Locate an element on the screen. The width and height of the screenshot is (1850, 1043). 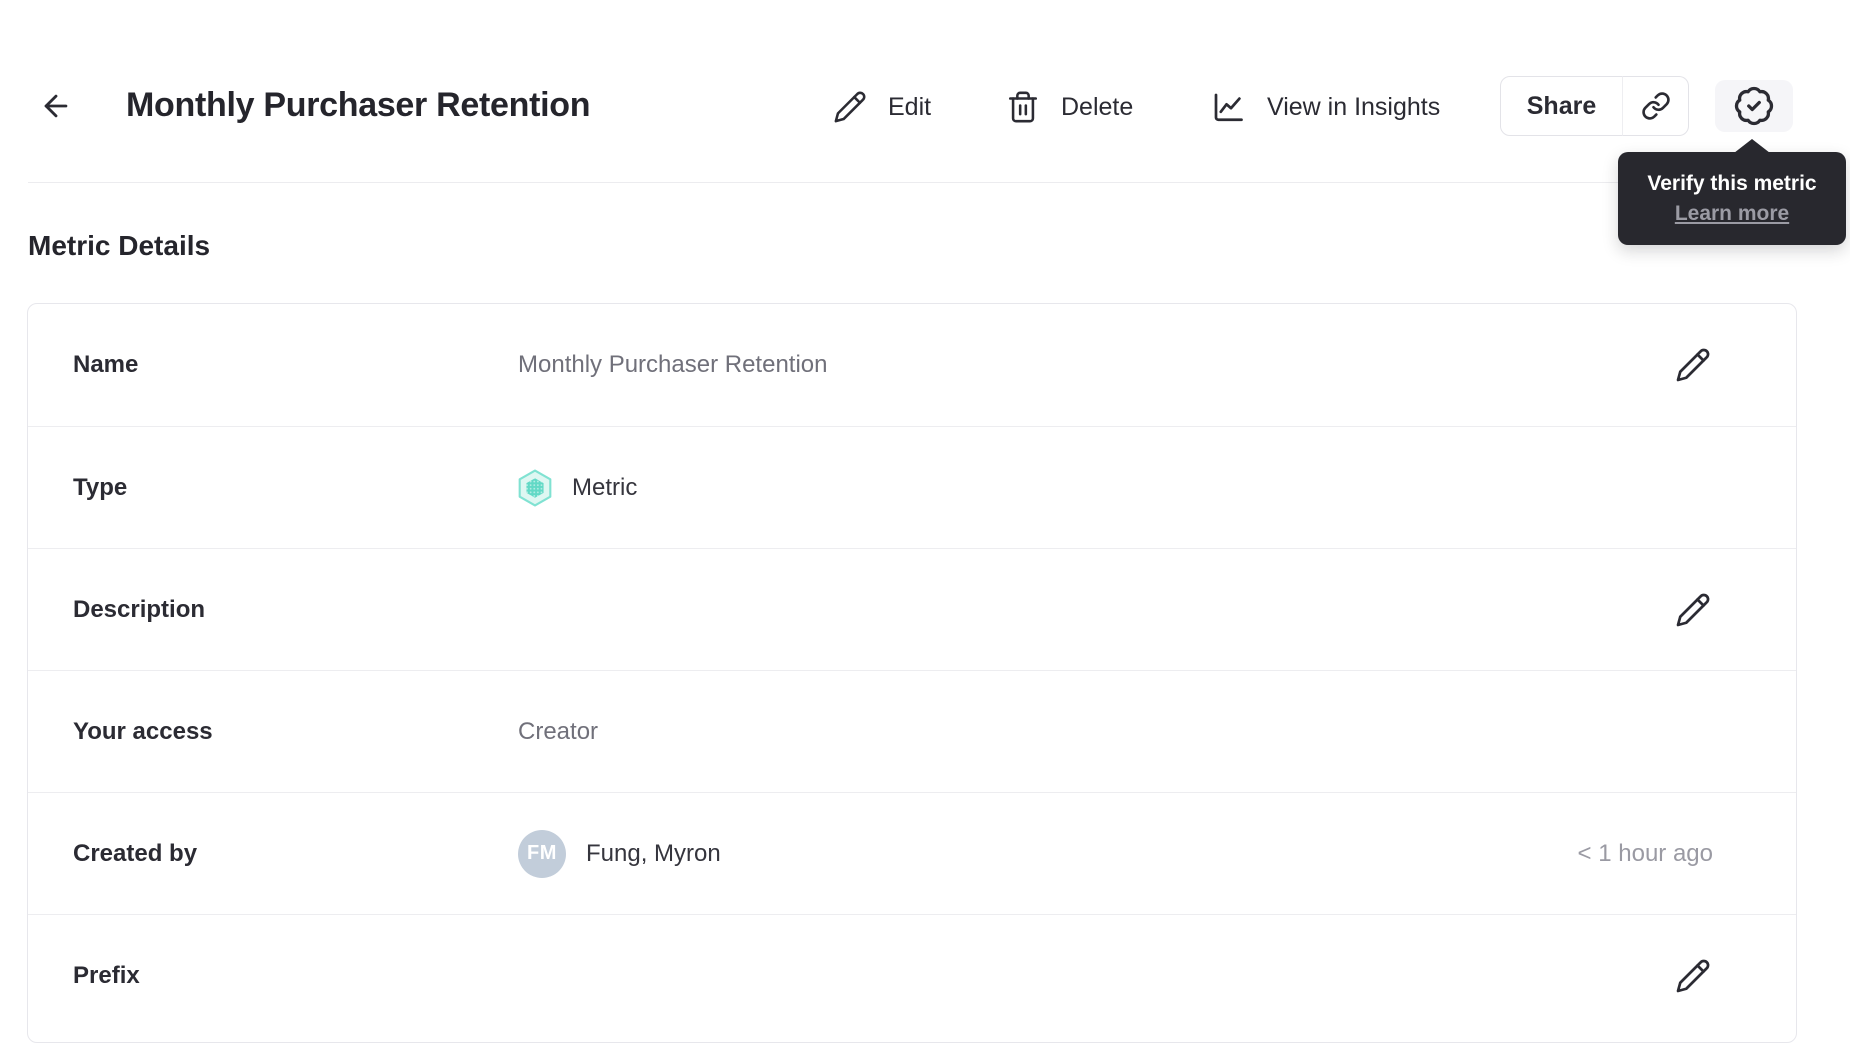
delete-button-label: Delete is located at coordinates (1097, 106).